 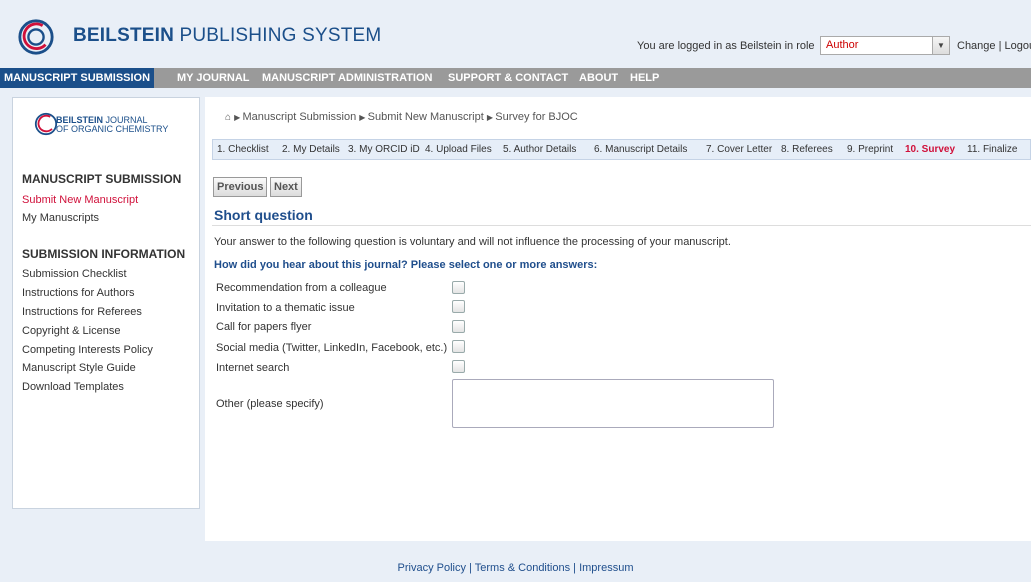 I want to click on step-checklist: 1. Checklist, so click(x=243, y=149).